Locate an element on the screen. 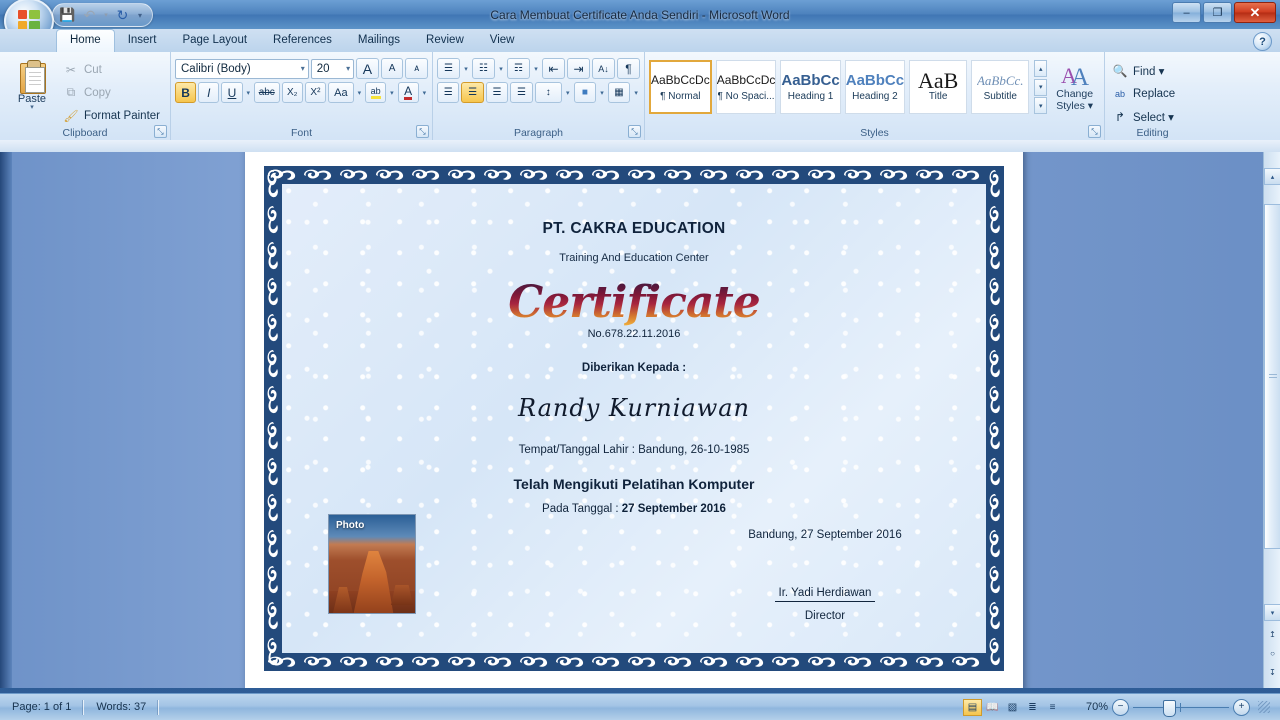  previous-page-button: ↥ is located at coordinates (1272, 634).